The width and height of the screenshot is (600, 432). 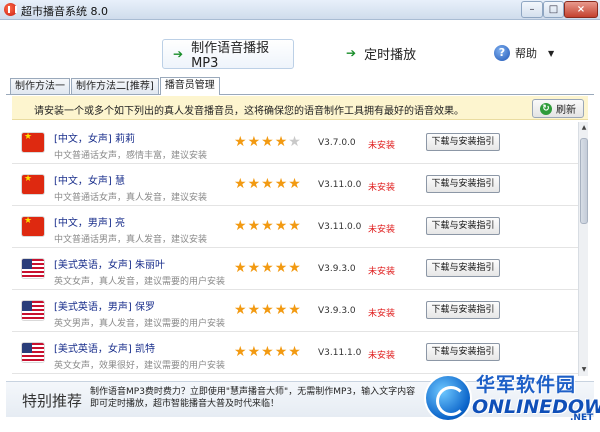 What do you see at coordinates (89, 223) in the screenshot?
I see `voice-name: [中文，男声] 亮` at bounding box center [89, 223].